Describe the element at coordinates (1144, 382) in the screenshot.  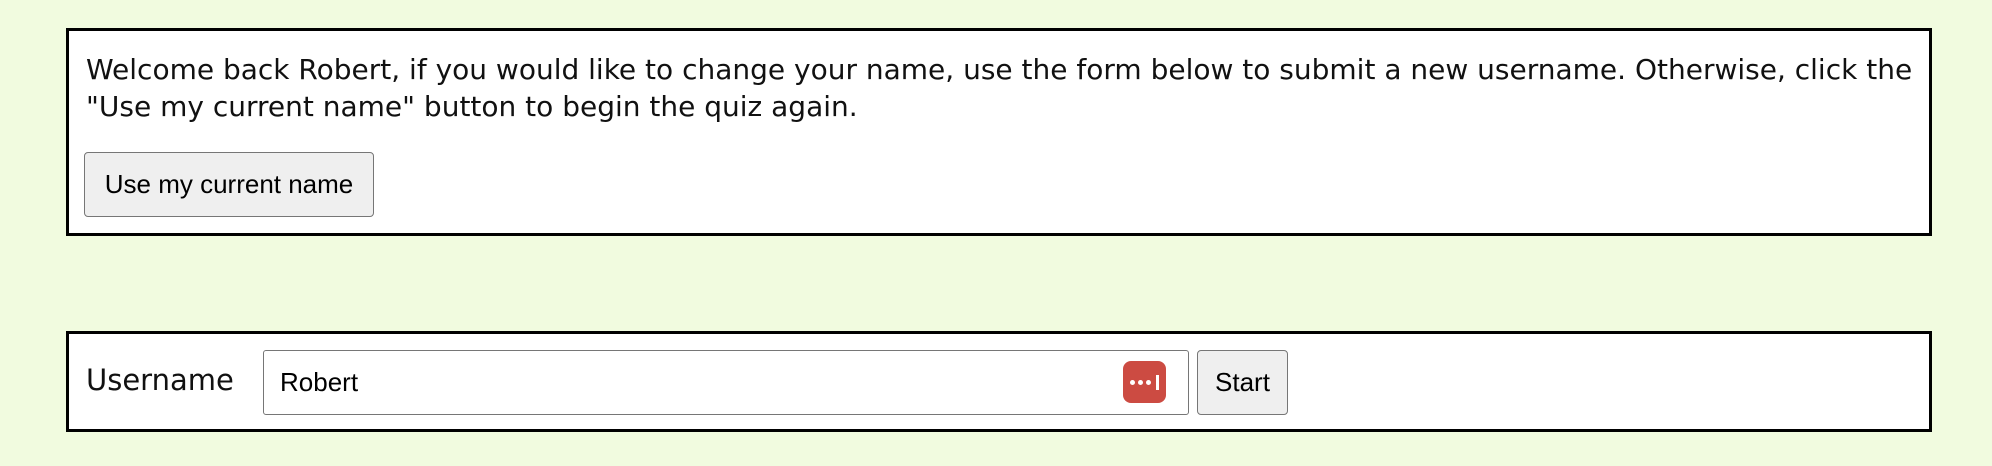
I see `password-manager-icon` at that location.